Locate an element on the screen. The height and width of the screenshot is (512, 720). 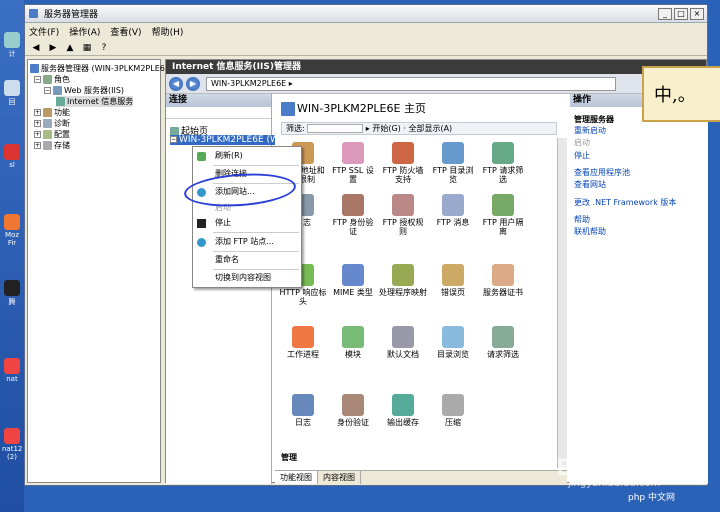
vertical-scrollbar is located at coordinates (562, 303).